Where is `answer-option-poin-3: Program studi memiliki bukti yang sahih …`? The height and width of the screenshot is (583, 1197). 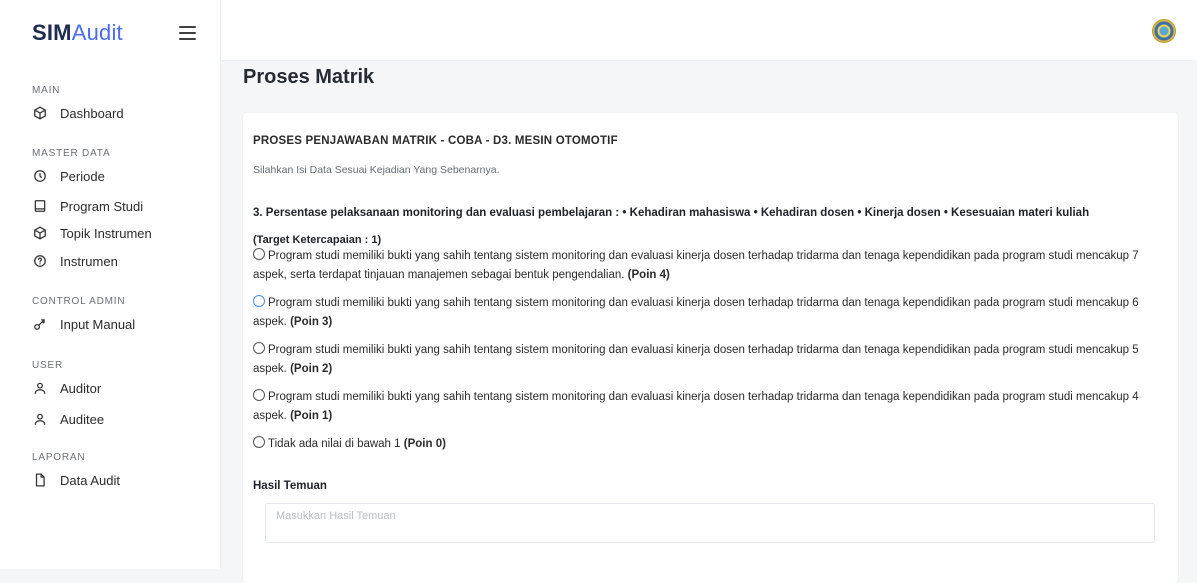
answer-option-poin-3: Program studi memiliki bukti yang sahih … is located at coordinates (705, 313).